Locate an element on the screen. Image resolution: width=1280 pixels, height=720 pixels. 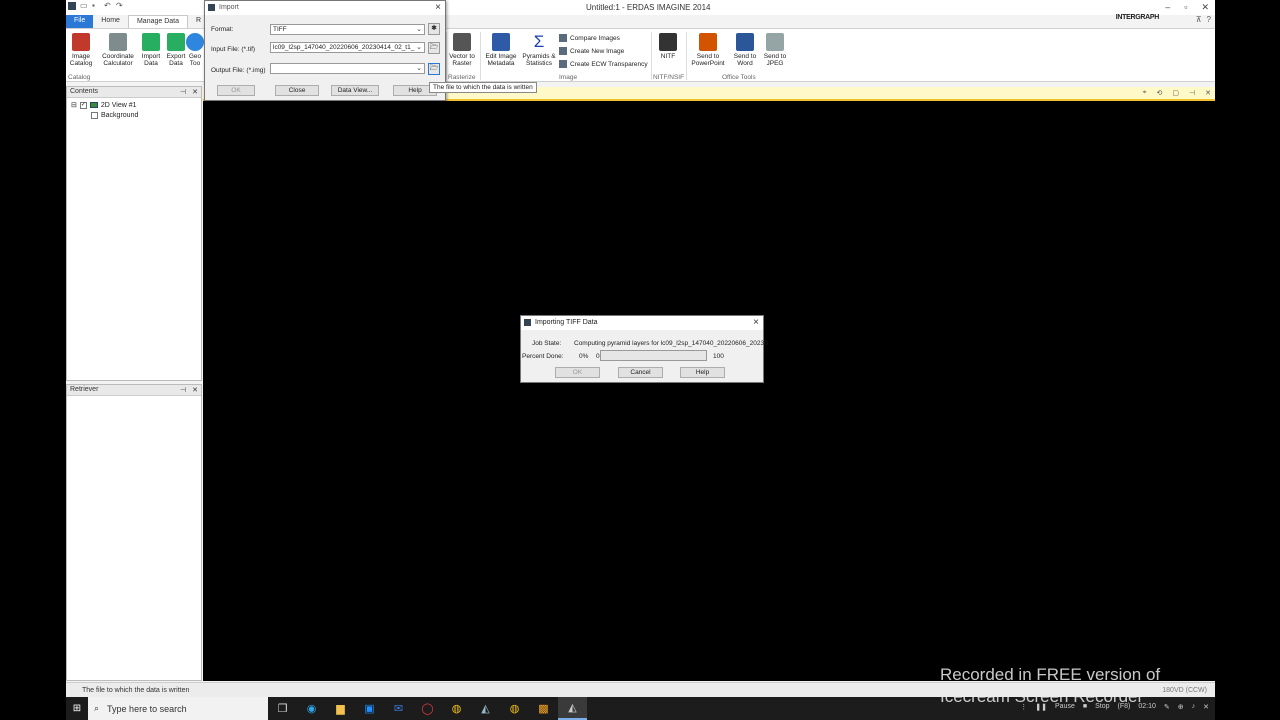
pyramids-statistics-button: Σ Pyramids & Statistics is located at coordinates (539, 50).